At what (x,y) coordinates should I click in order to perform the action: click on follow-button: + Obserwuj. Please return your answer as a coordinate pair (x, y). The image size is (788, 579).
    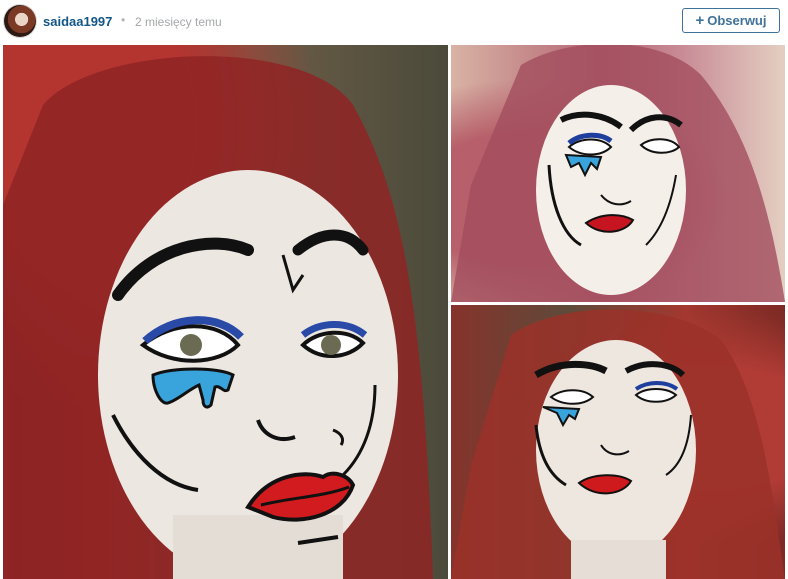
    Looking at the image, I should click on (731, 20).